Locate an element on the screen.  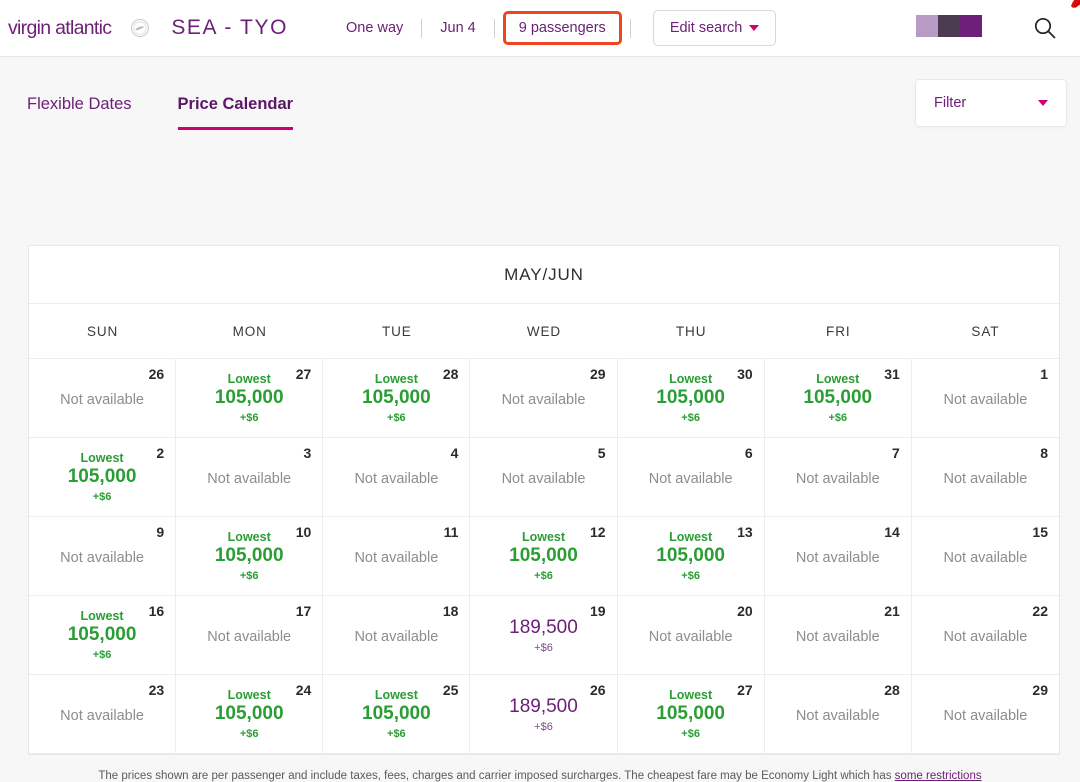
day-number: 27 is located at coordinates (303, 374).